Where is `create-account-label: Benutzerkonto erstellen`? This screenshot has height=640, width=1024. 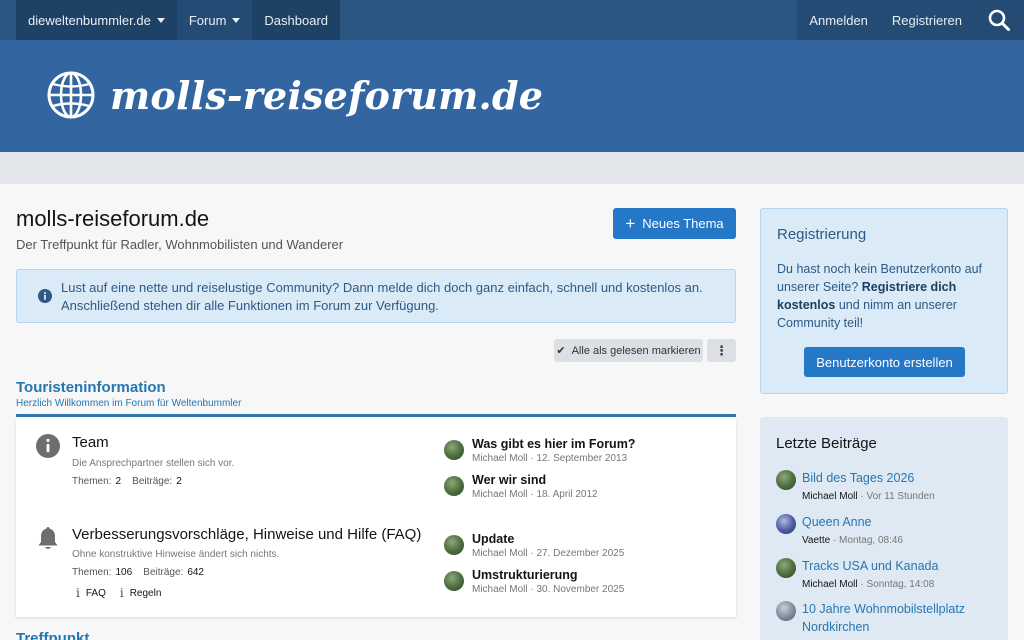 create-account-label: Benutzerkonto erstellen is located at coordinates (884, 362).